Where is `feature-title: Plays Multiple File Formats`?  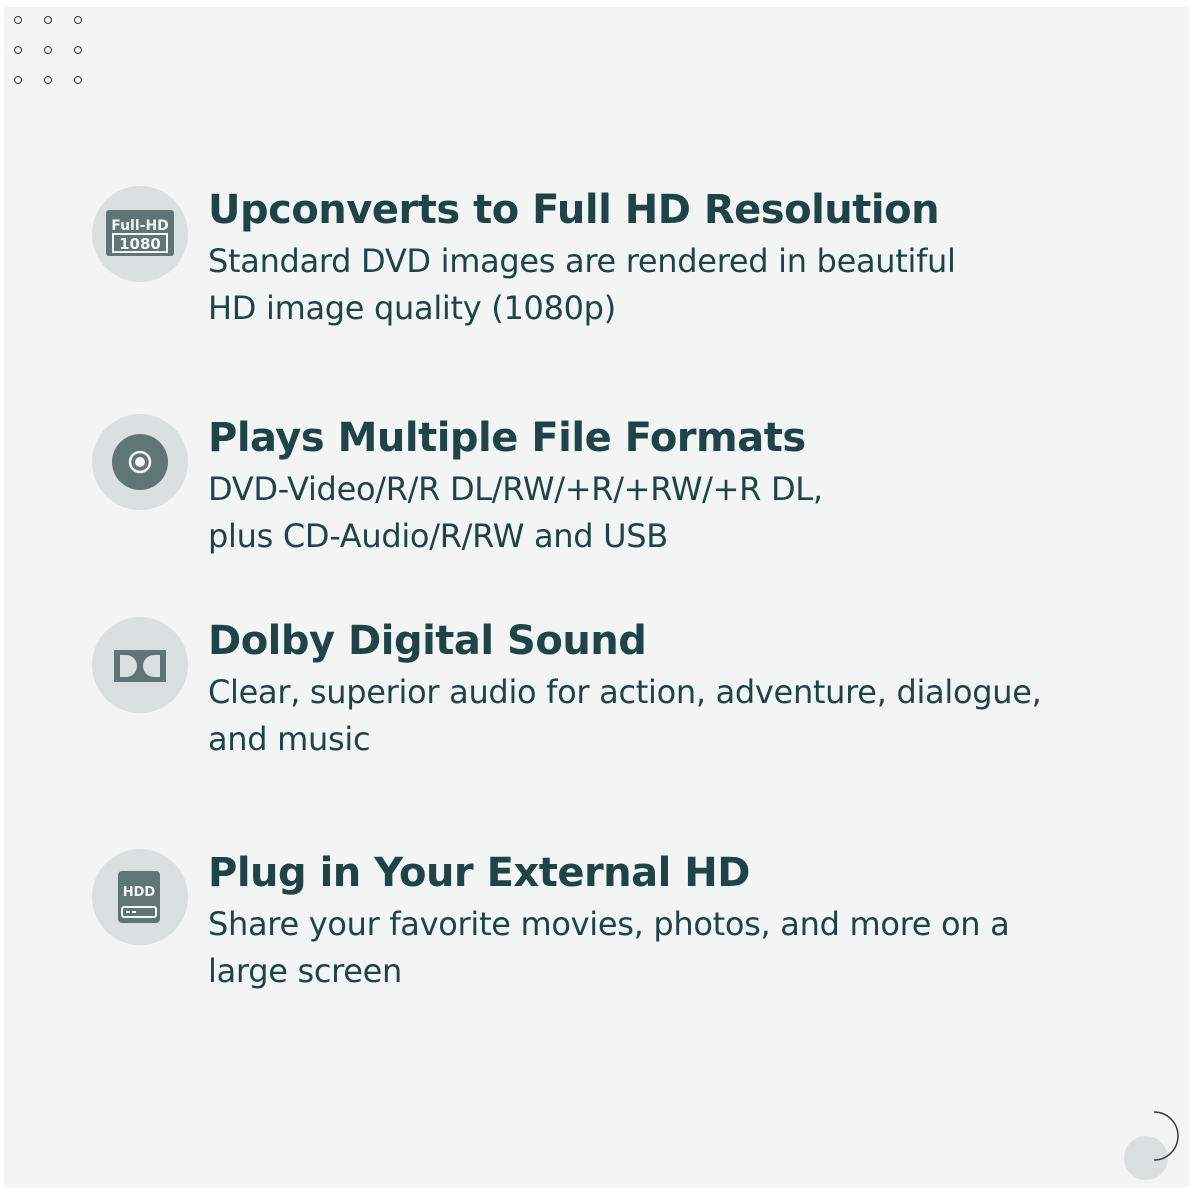 feature-title: Plays Multiple File Formats is located at coordinates (507, 438).